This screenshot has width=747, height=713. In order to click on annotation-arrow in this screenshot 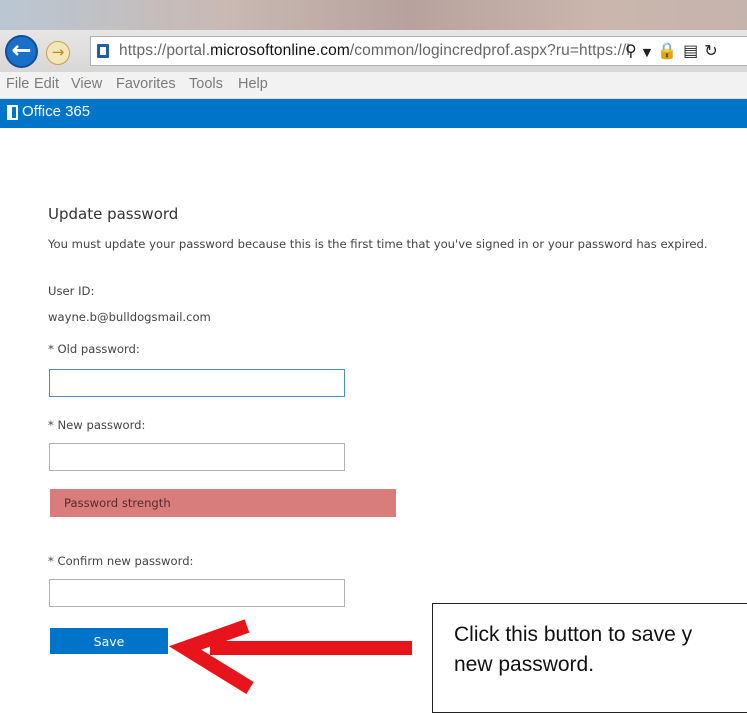, I will do `click(290, 656)`.